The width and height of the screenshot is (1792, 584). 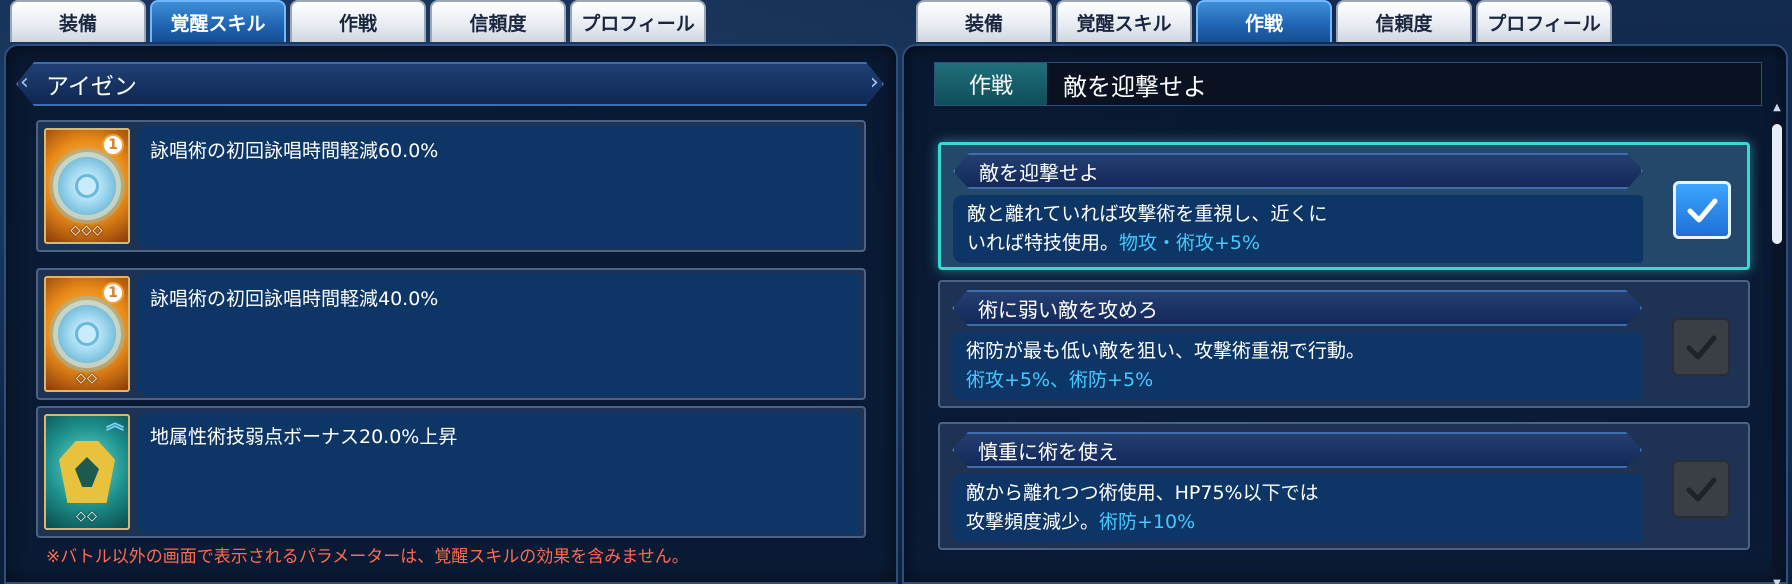 I want to click on tactic-title-text: 敵を迎撃せよ, so click(x=1039, y=172).